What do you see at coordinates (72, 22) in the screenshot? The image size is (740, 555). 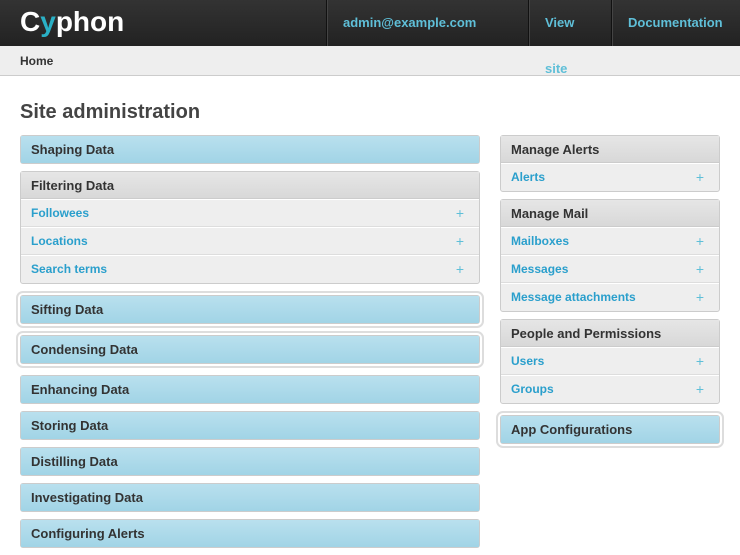 I see `logo: Cyphon` at bounding box center [72, 22].